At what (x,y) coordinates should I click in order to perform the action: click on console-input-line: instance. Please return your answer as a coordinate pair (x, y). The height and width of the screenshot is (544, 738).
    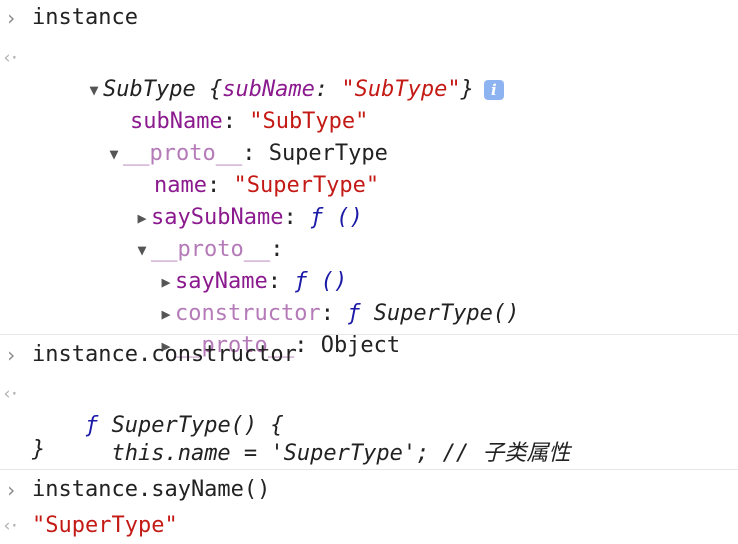
    Looking at the image, I should click on (85, 18).